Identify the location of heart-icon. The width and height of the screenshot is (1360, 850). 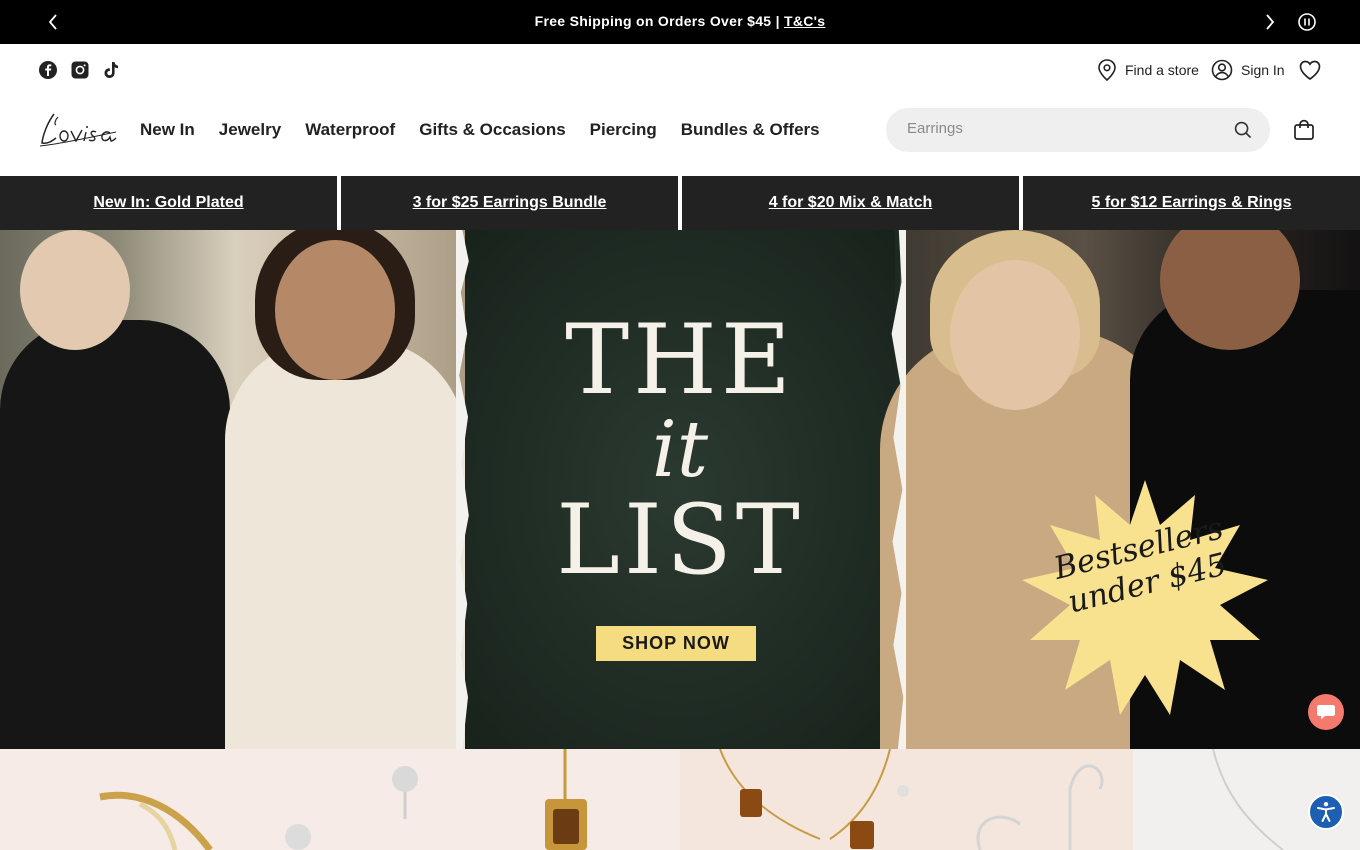
(1310, 70).